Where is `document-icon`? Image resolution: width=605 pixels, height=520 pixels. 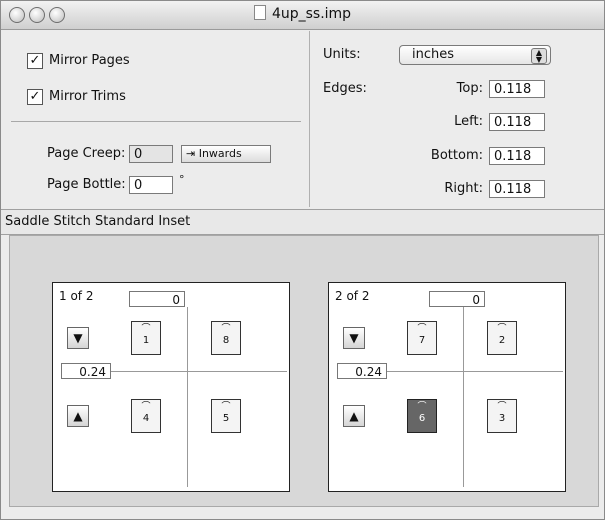 document-icon is located at coordinates (259, 12).